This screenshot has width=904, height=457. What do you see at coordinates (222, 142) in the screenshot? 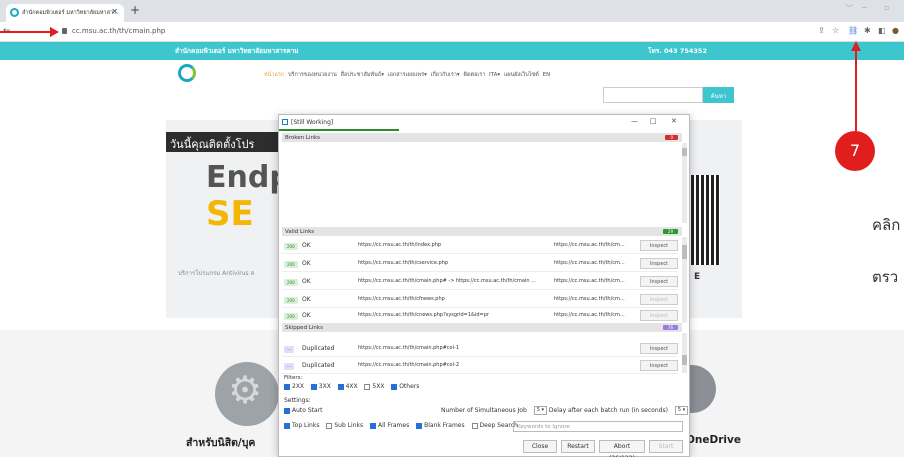
I see `banner-headline: วันนี้คุณติดตั้งโปร` at bounding box center [222, 142].